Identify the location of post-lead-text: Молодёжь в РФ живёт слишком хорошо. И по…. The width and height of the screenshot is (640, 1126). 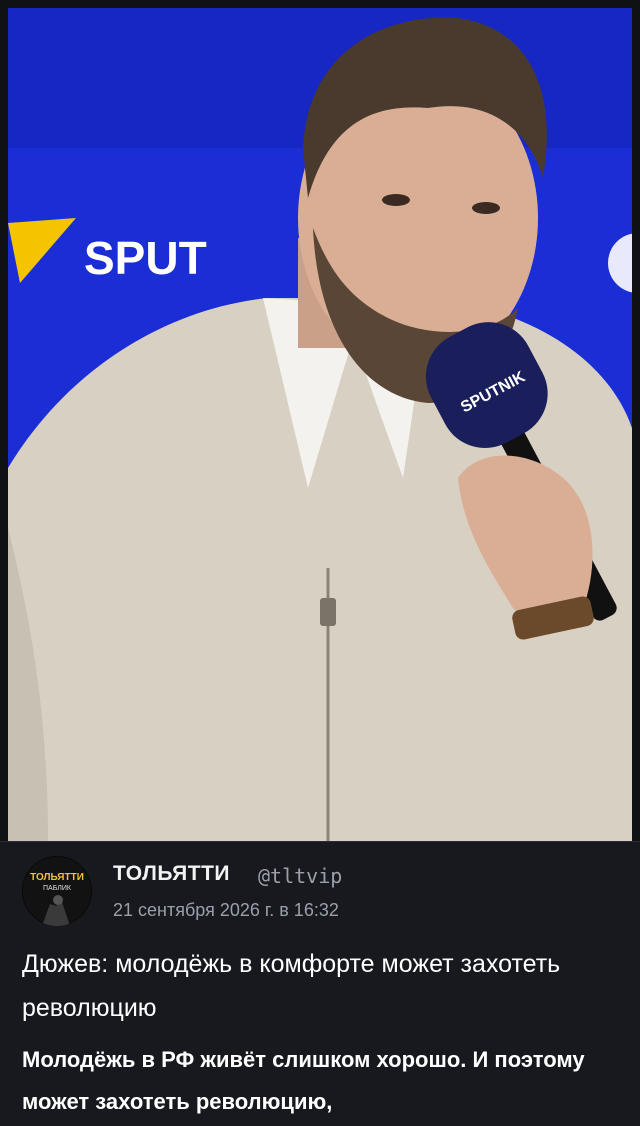
(303, 1080).